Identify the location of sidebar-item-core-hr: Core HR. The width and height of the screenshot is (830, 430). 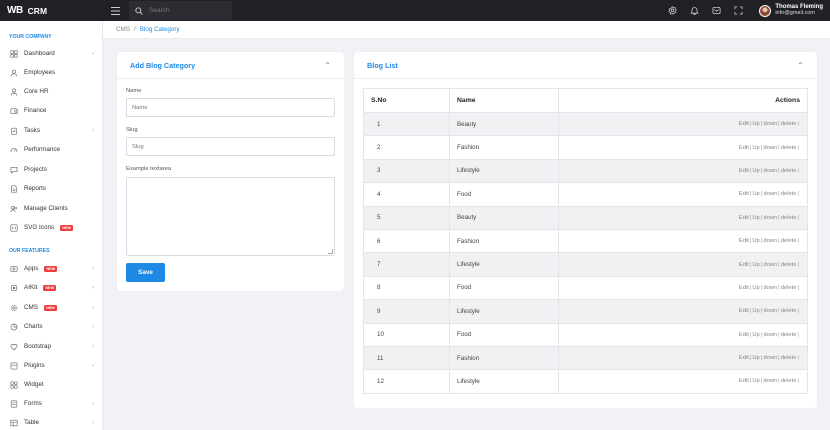
(51, 91).